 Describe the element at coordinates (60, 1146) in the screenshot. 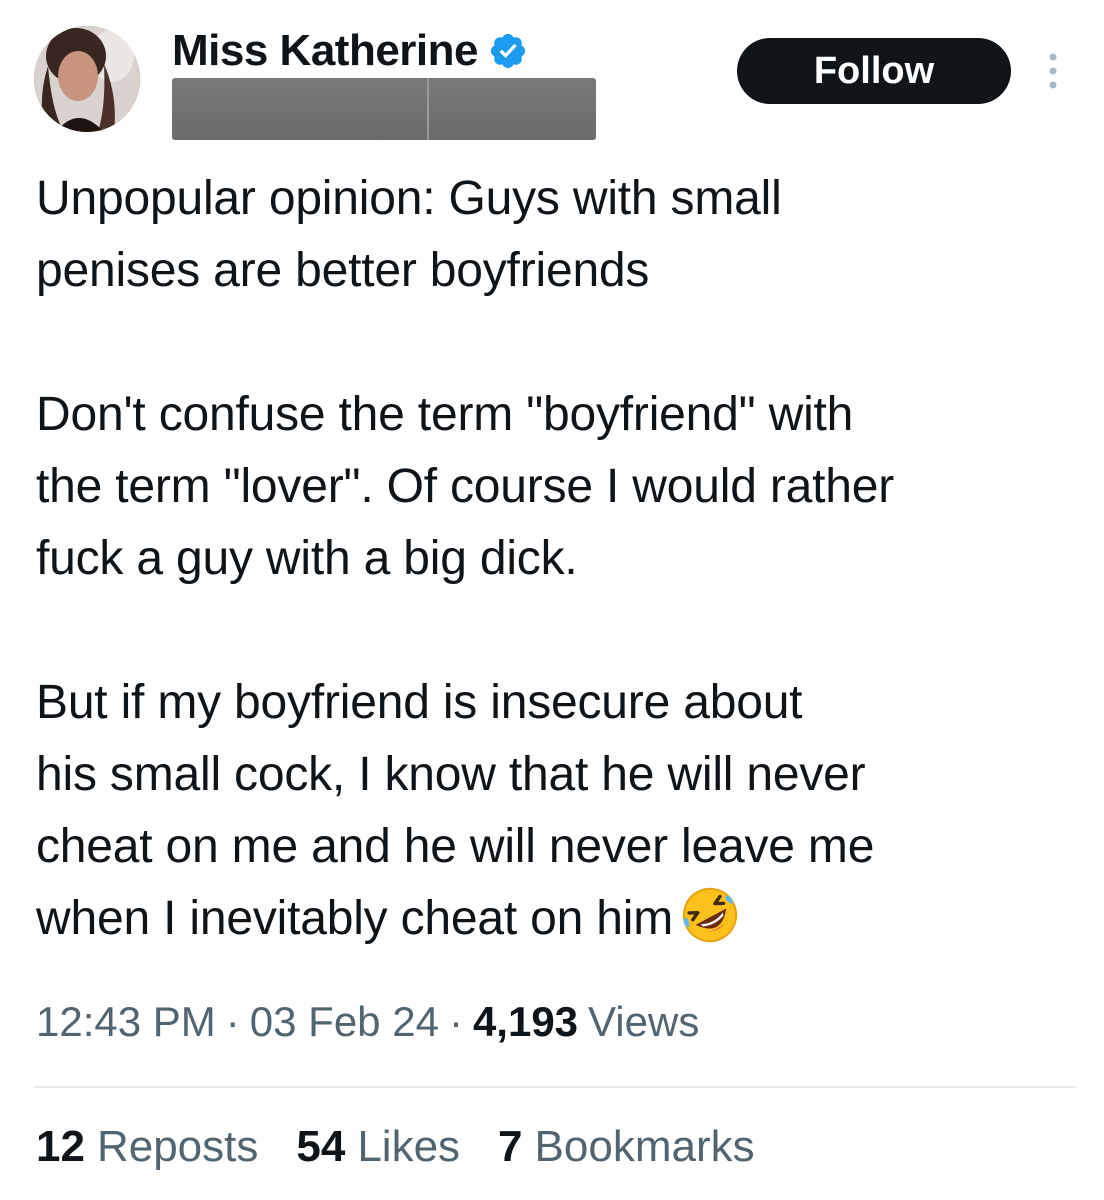

I see `reposts-count: 12` at that location.